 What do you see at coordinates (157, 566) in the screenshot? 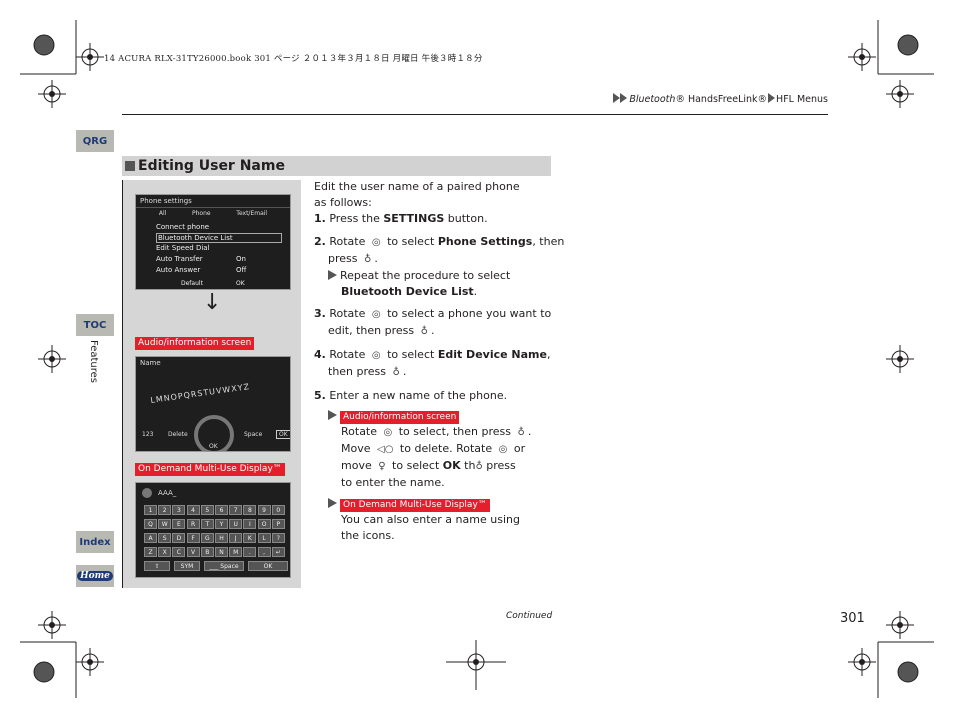
I see `key-bottom: ⇧` at bounding box center [157, 566].